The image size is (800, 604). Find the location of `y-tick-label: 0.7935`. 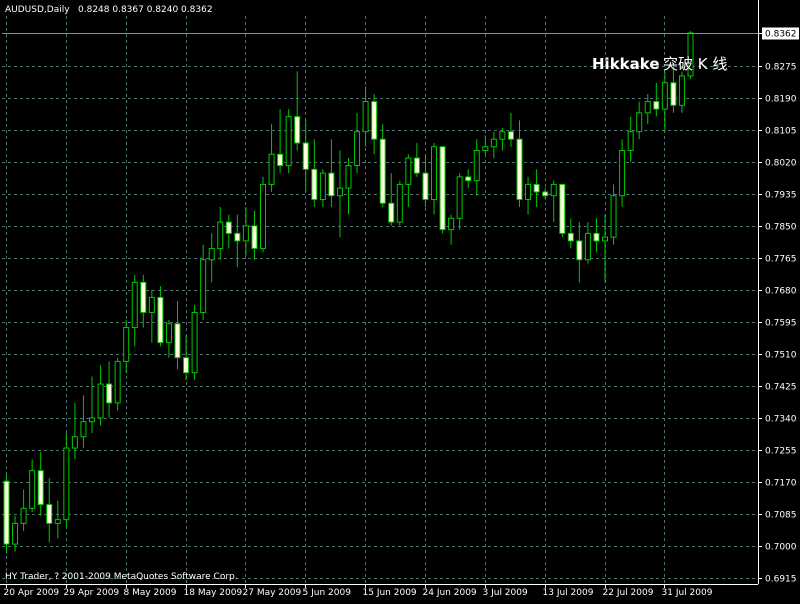

y-tick-label: 0.7935 is located at coordinates (781, 196).